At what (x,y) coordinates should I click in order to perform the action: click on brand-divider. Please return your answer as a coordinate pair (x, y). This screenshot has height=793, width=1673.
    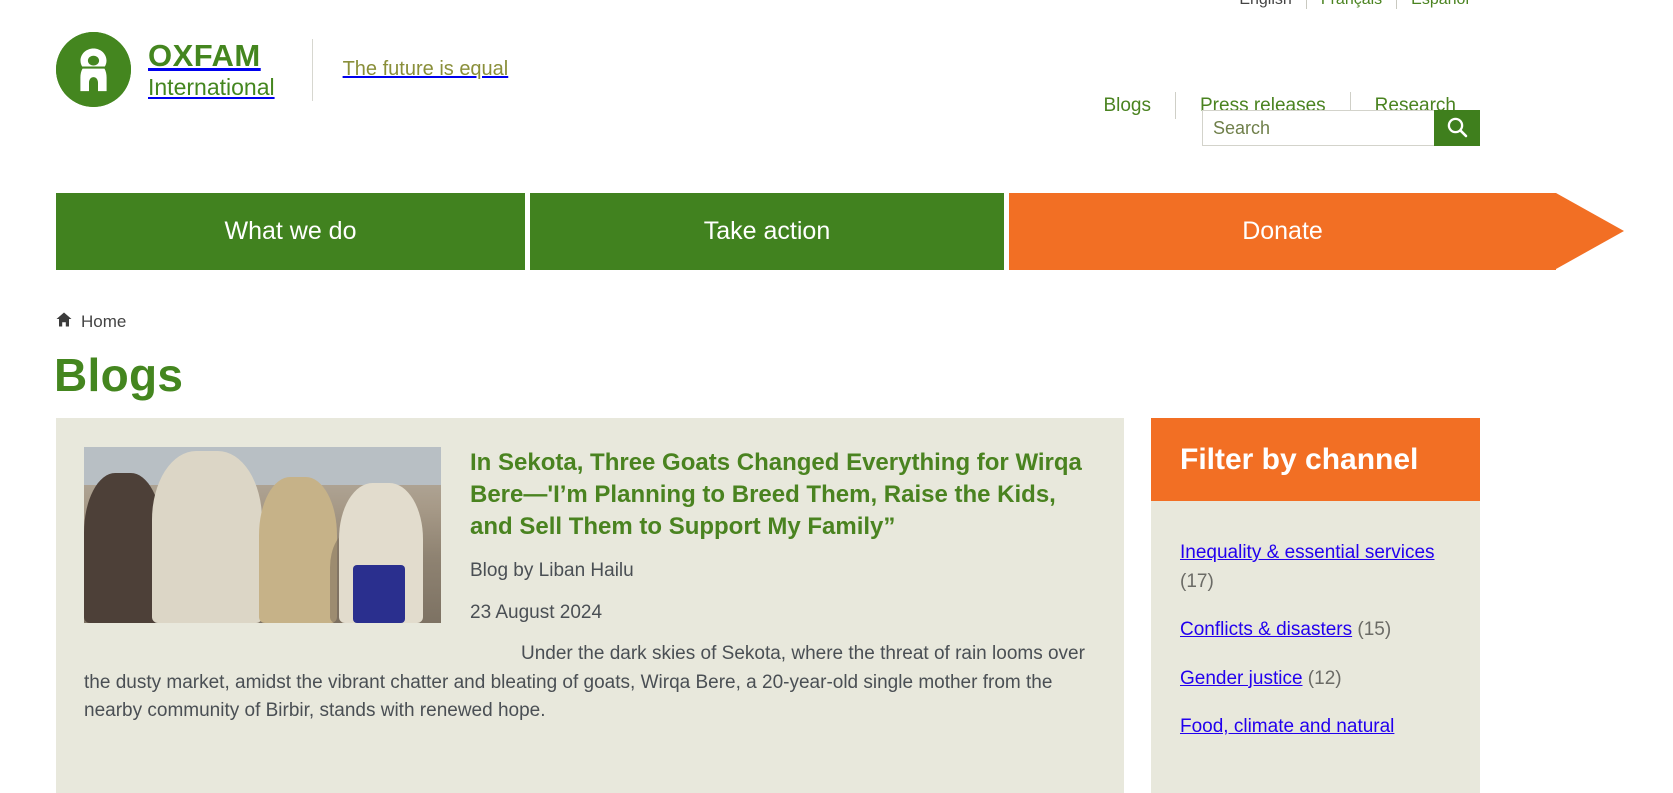
    Looking at the image, I should click on (312, 69).